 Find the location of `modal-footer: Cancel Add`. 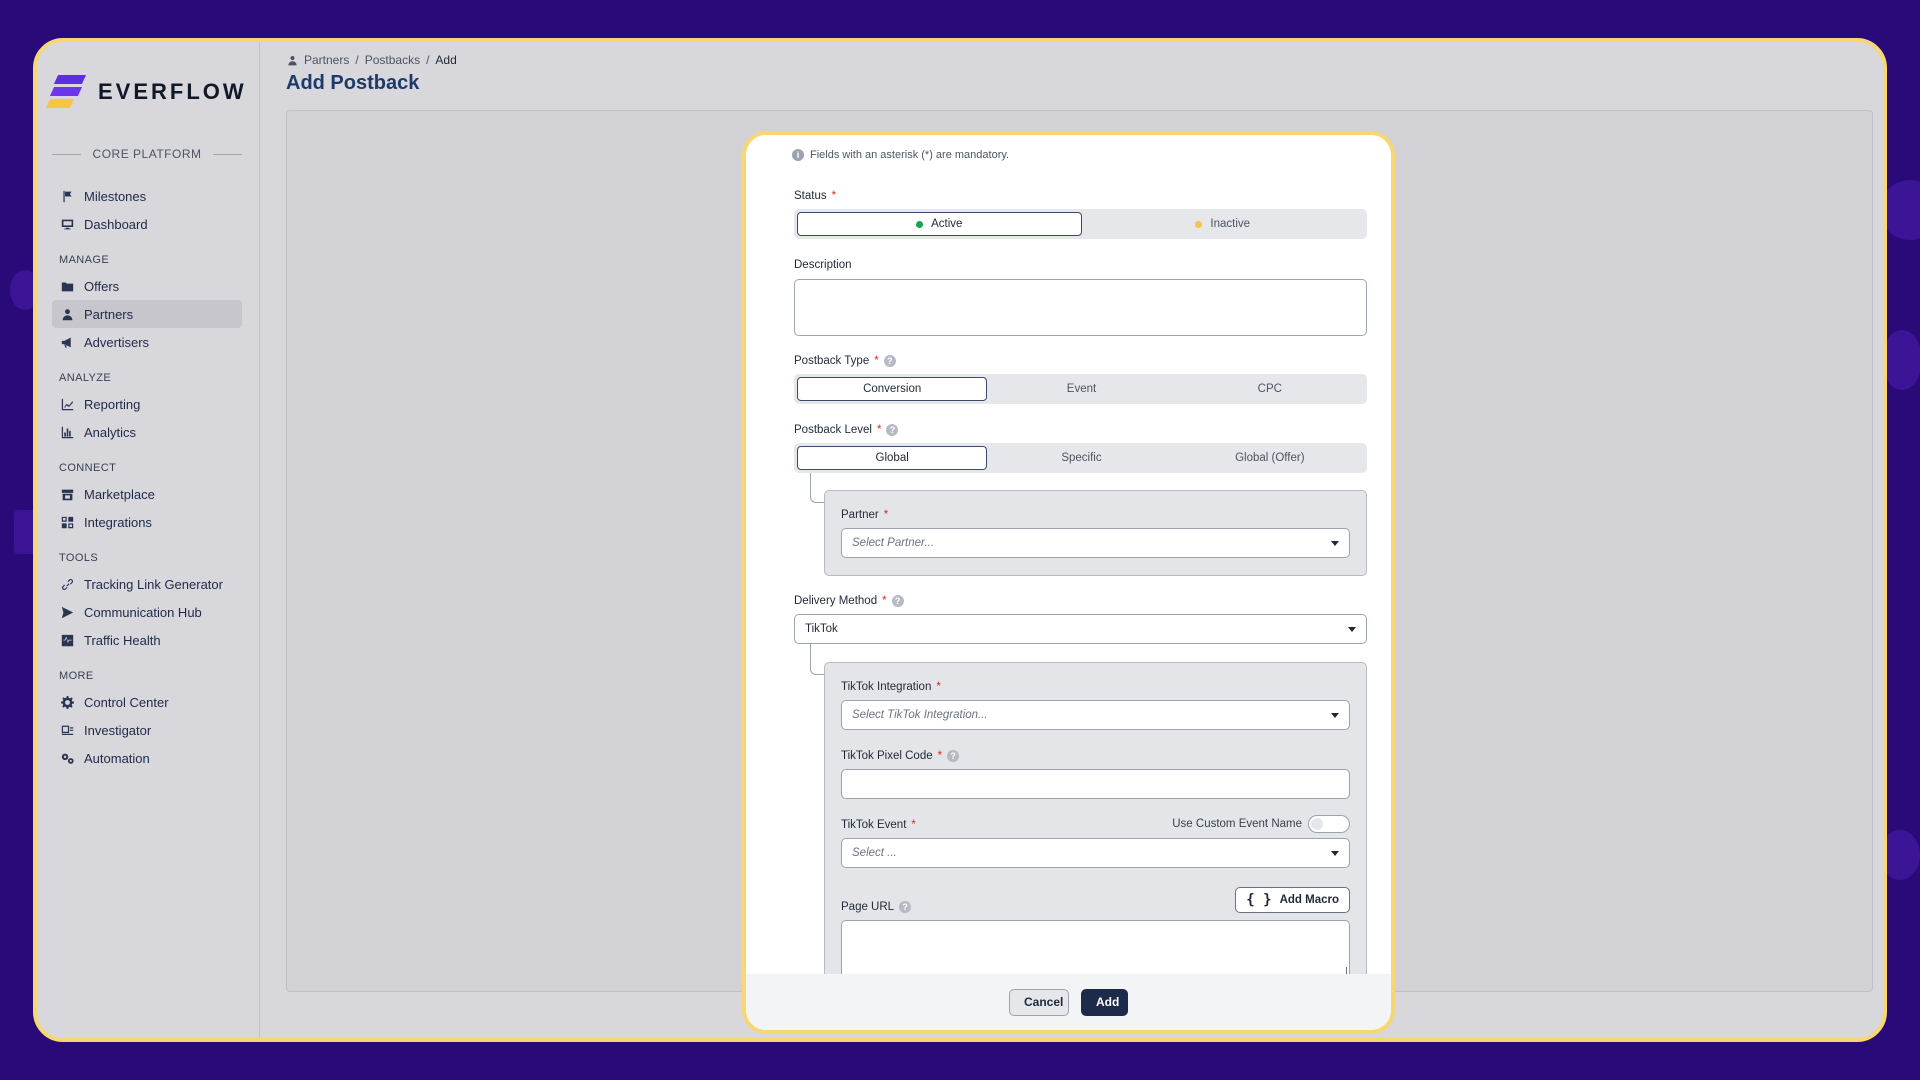

modal-footer: Cancel Add is located at coordinates (1068, 1002).